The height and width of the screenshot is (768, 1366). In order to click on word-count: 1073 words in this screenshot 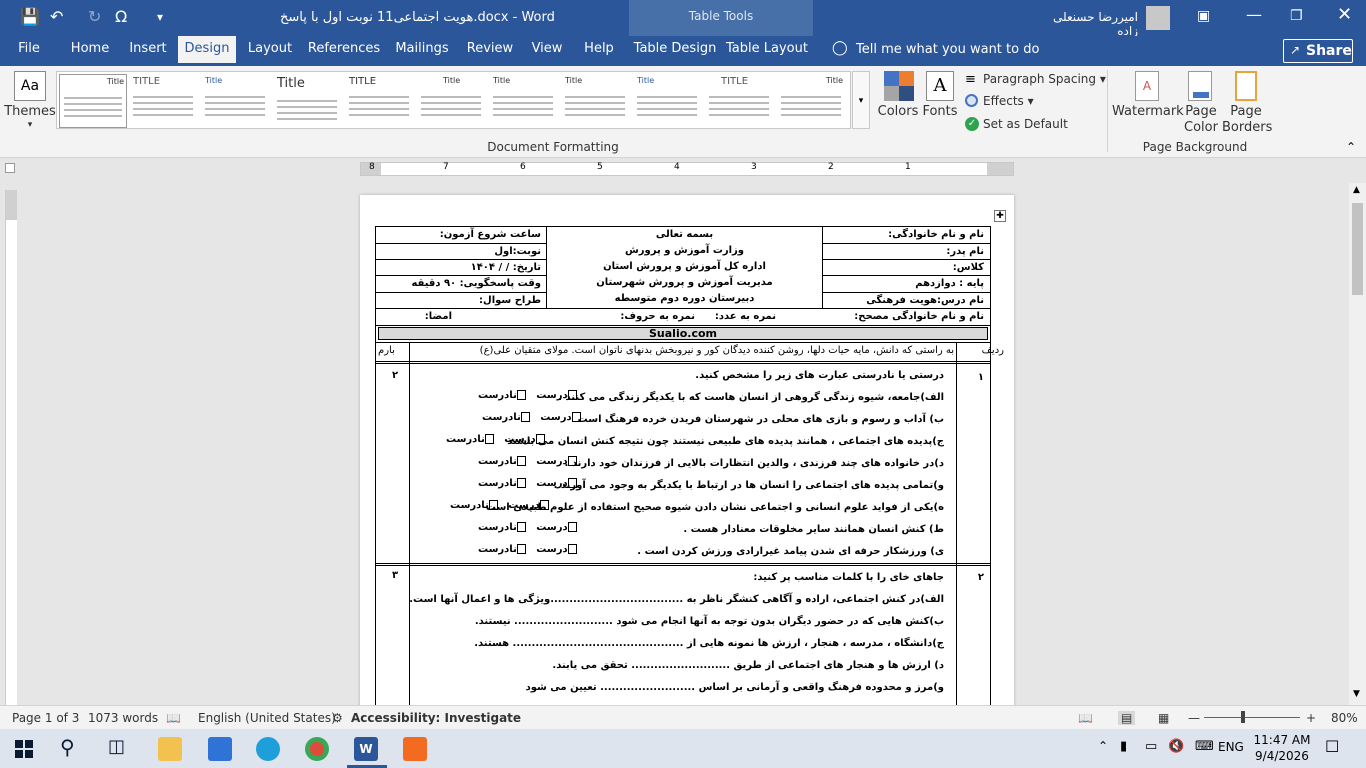, I will do `click(123, 718)`.